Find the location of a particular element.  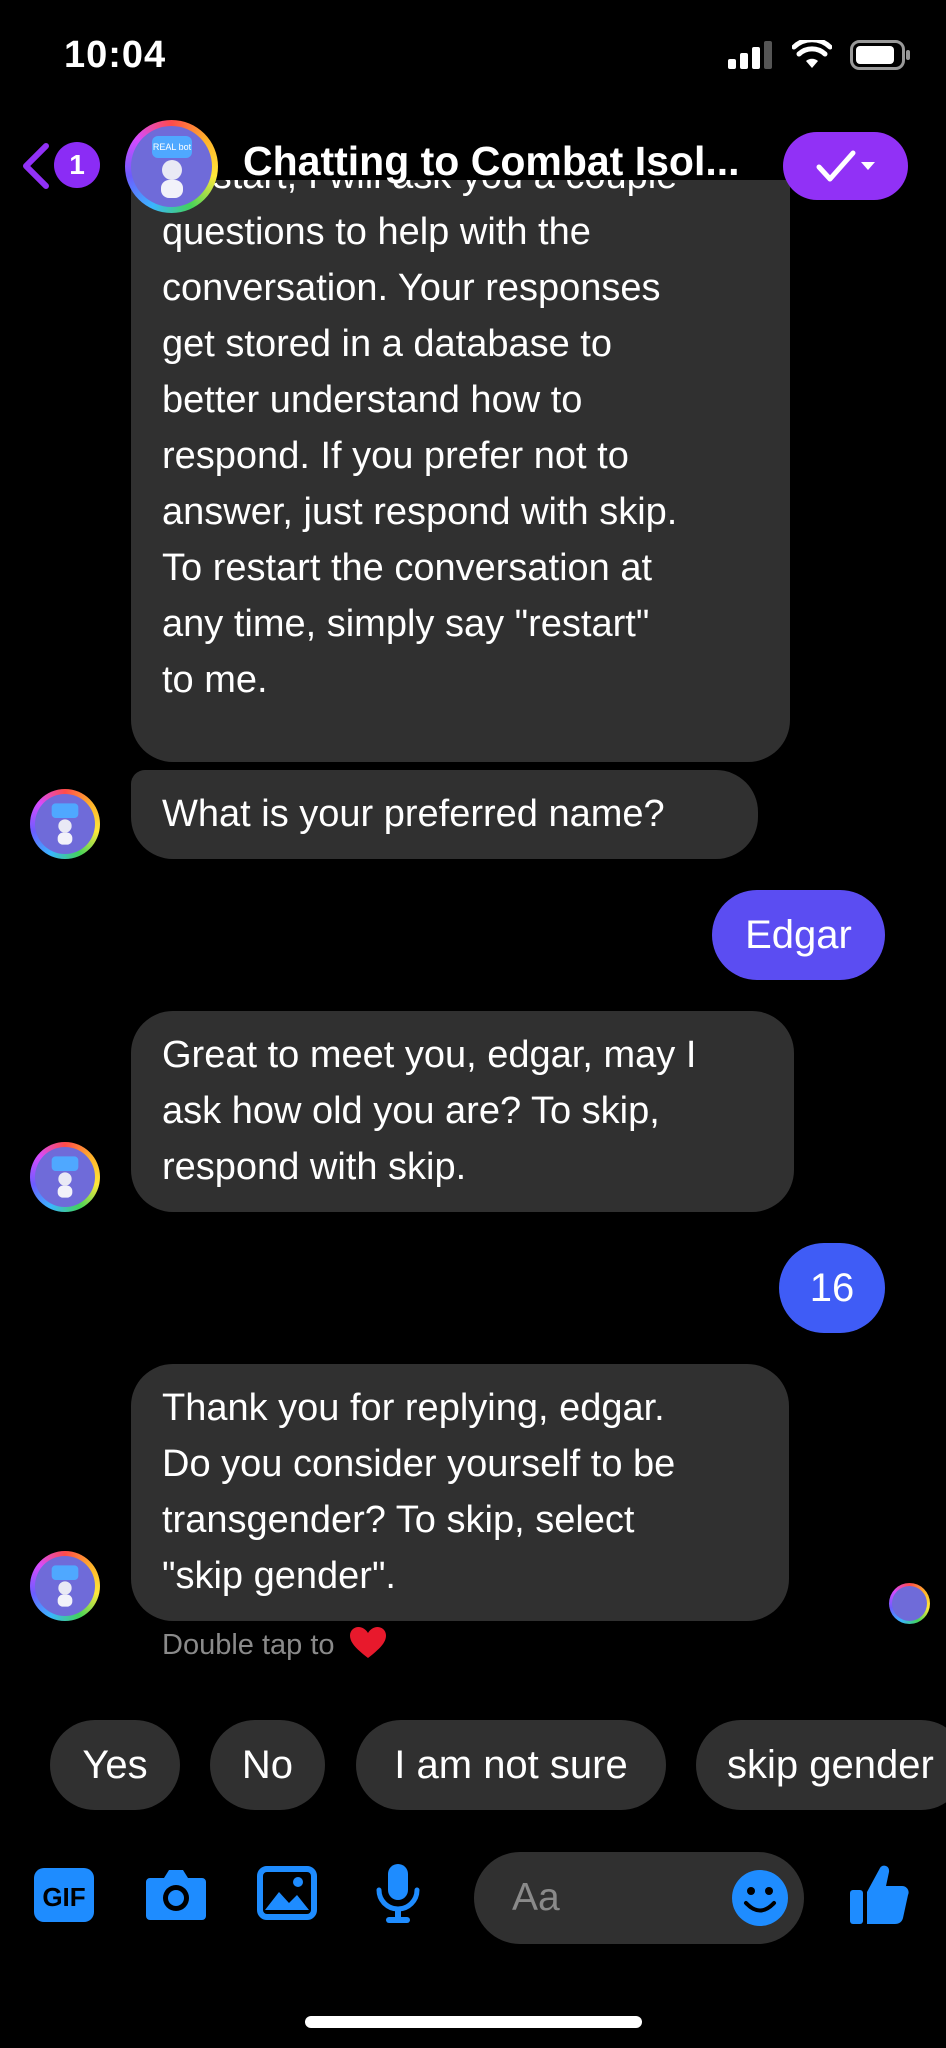

chat-avatar: REAL bot is located at coordinates (171, 166).